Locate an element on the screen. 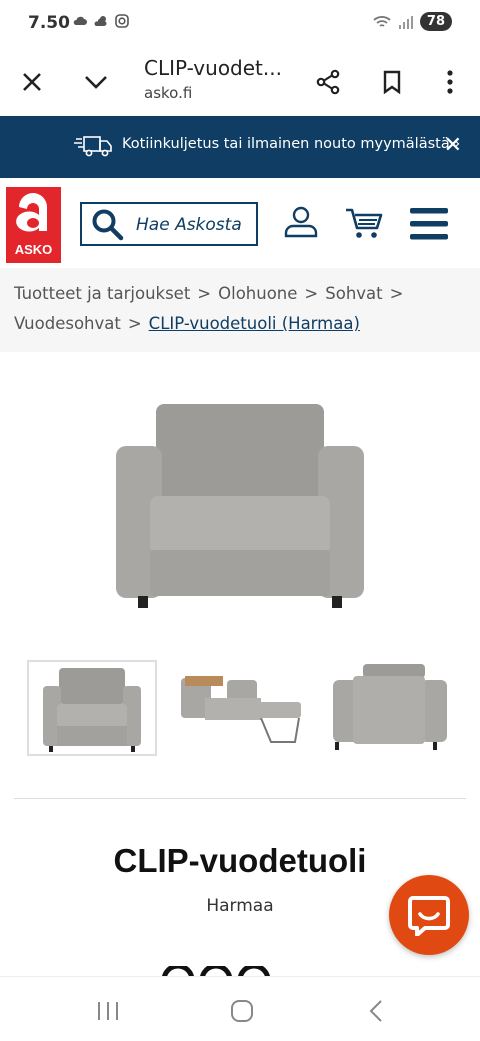  back-icon is located at coordinates (375, 1011).